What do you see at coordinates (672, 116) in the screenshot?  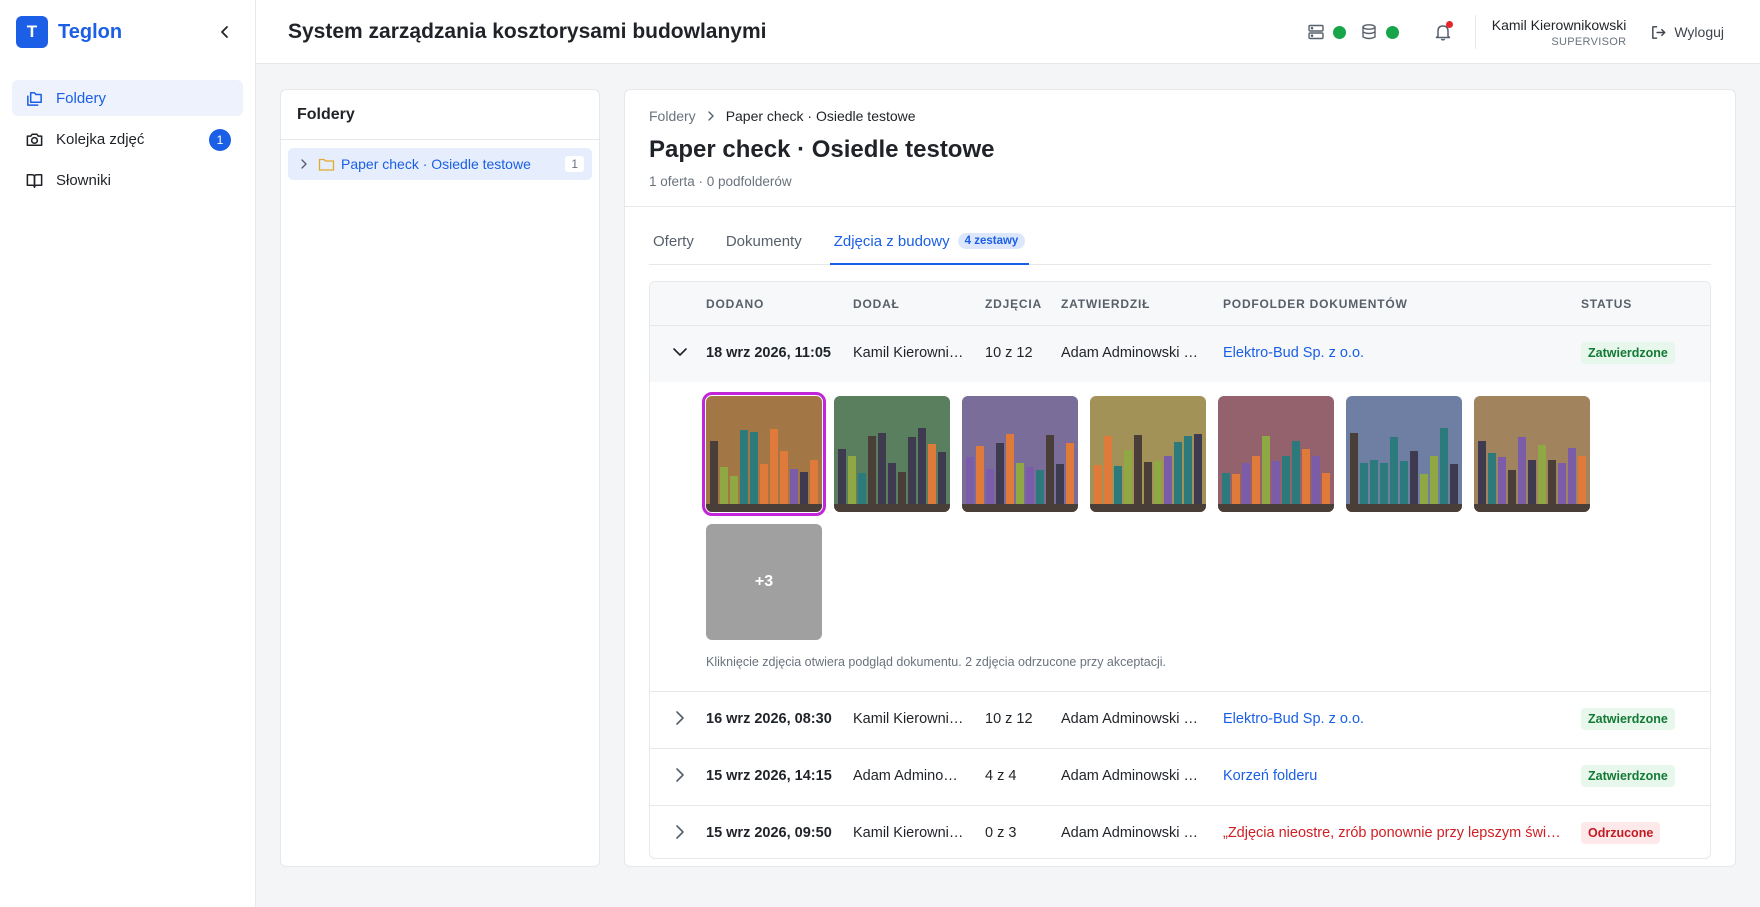 I see `breadcrumb-root-link: Foldery` at bounding box center [672, 116].